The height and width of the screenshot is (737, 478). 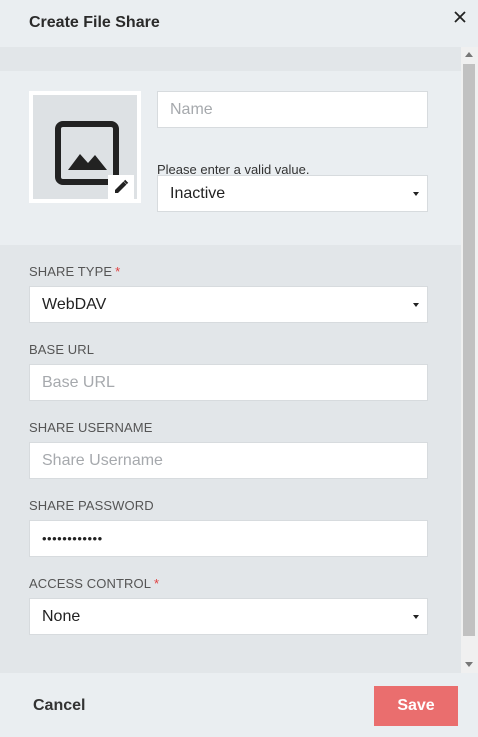 What do you see at coordinates (239, 705) in the screenshot?
I see `dialog-footer: Cancel Save` at bounding box center [239, 705].